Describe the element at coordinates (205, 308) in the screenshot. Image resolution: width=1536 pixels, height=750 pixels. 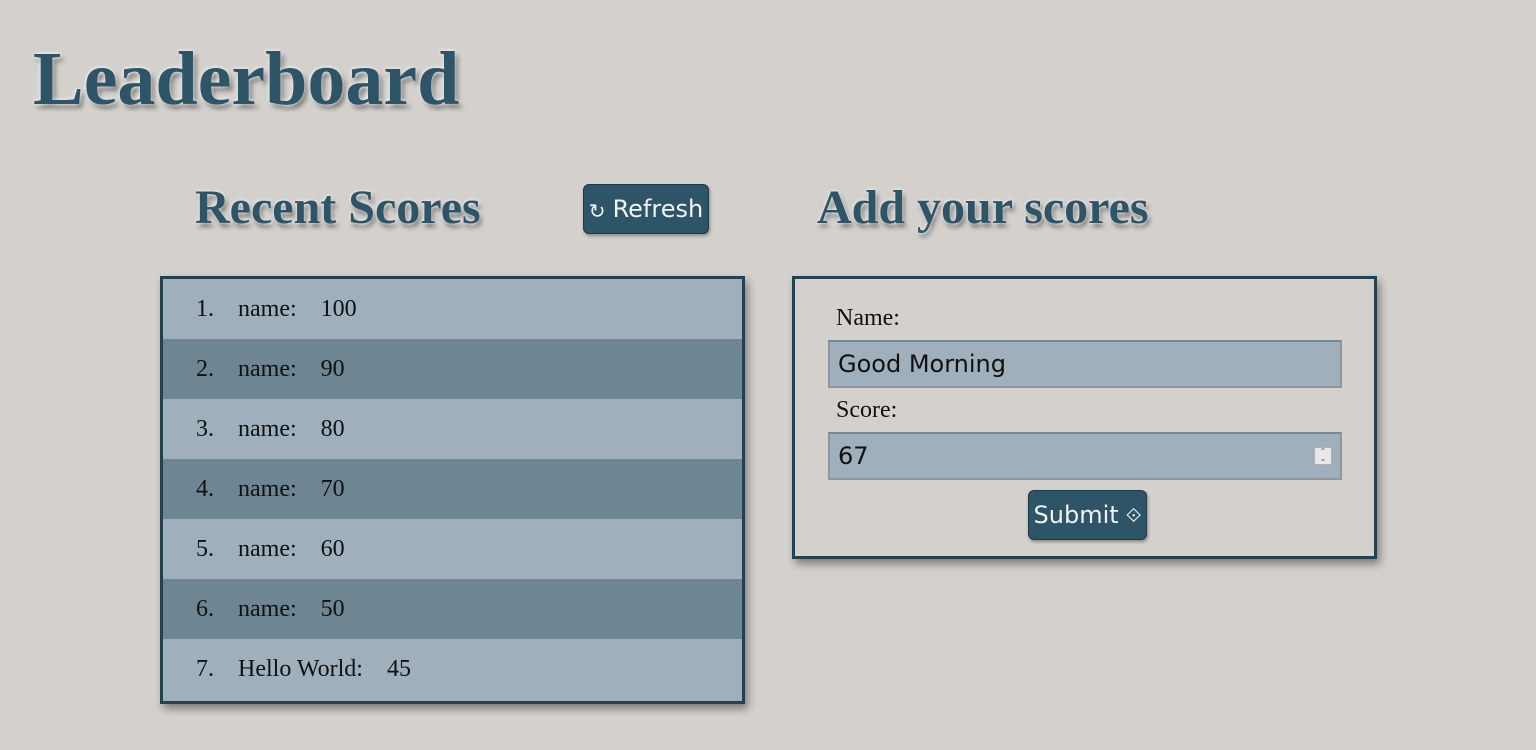
I see `score-rank: 1.` at that location.